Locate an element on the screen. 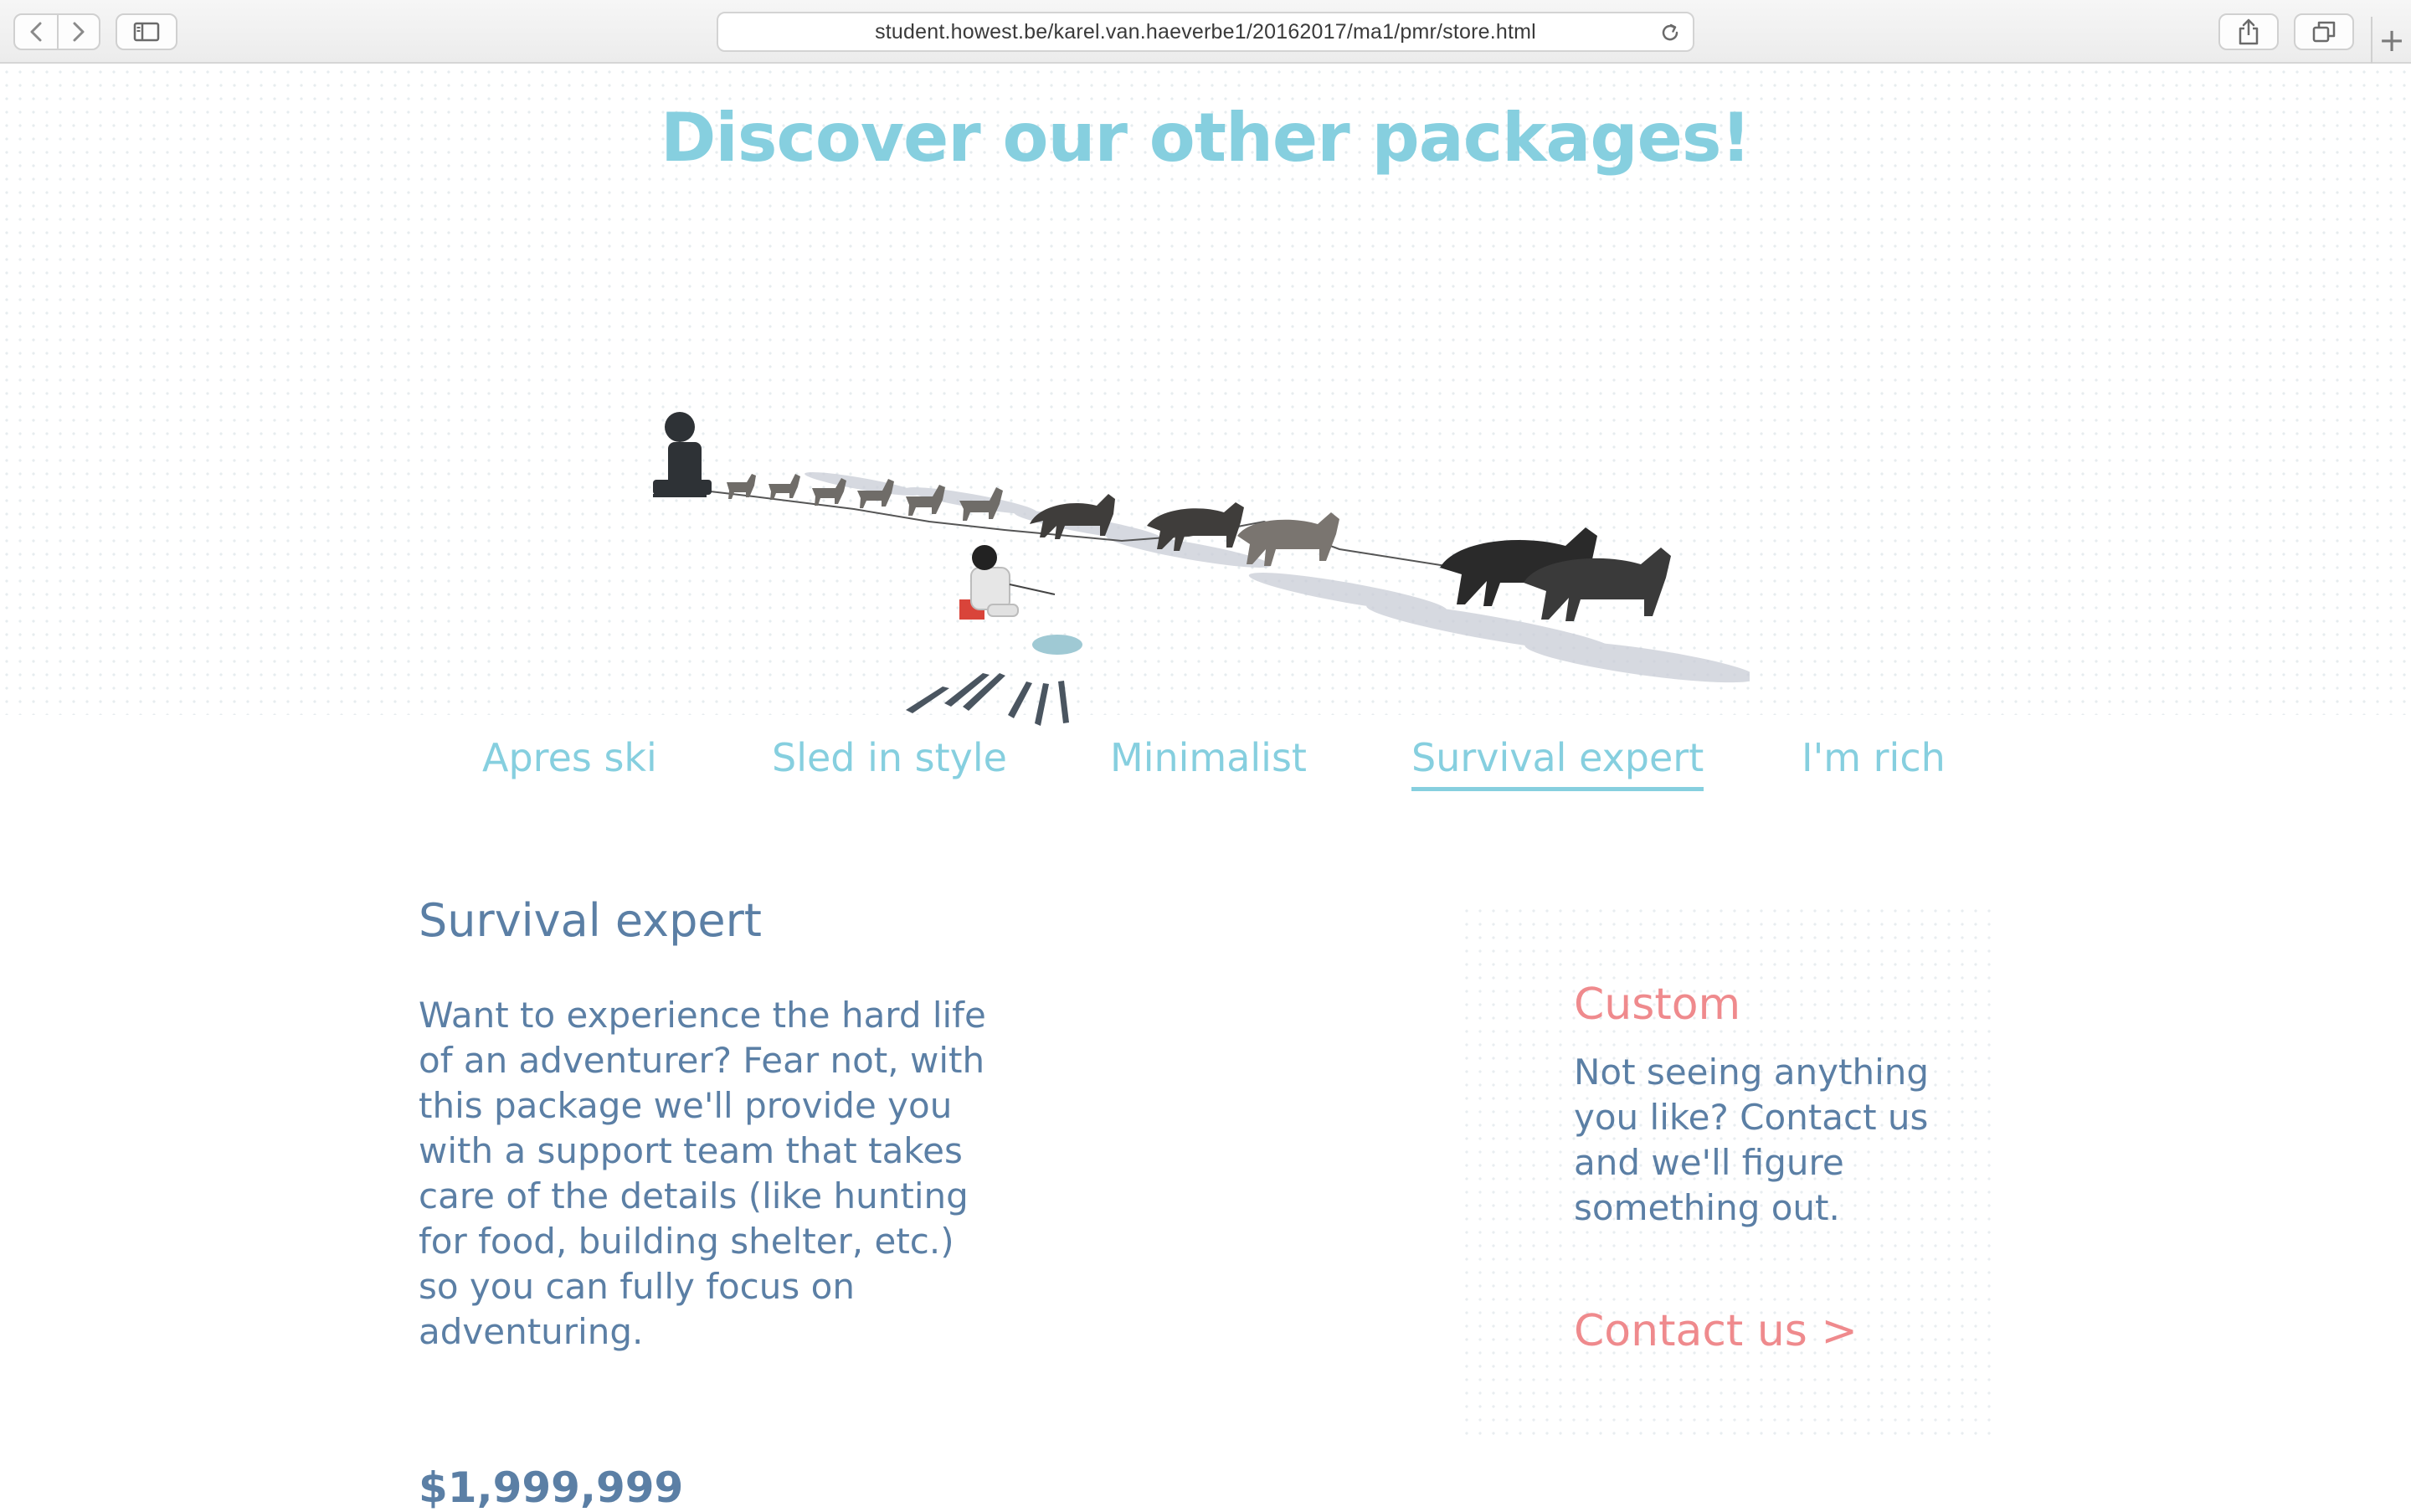 This screenshot has width=2411, height=1512. back-button is located at coordinates (36, 32).